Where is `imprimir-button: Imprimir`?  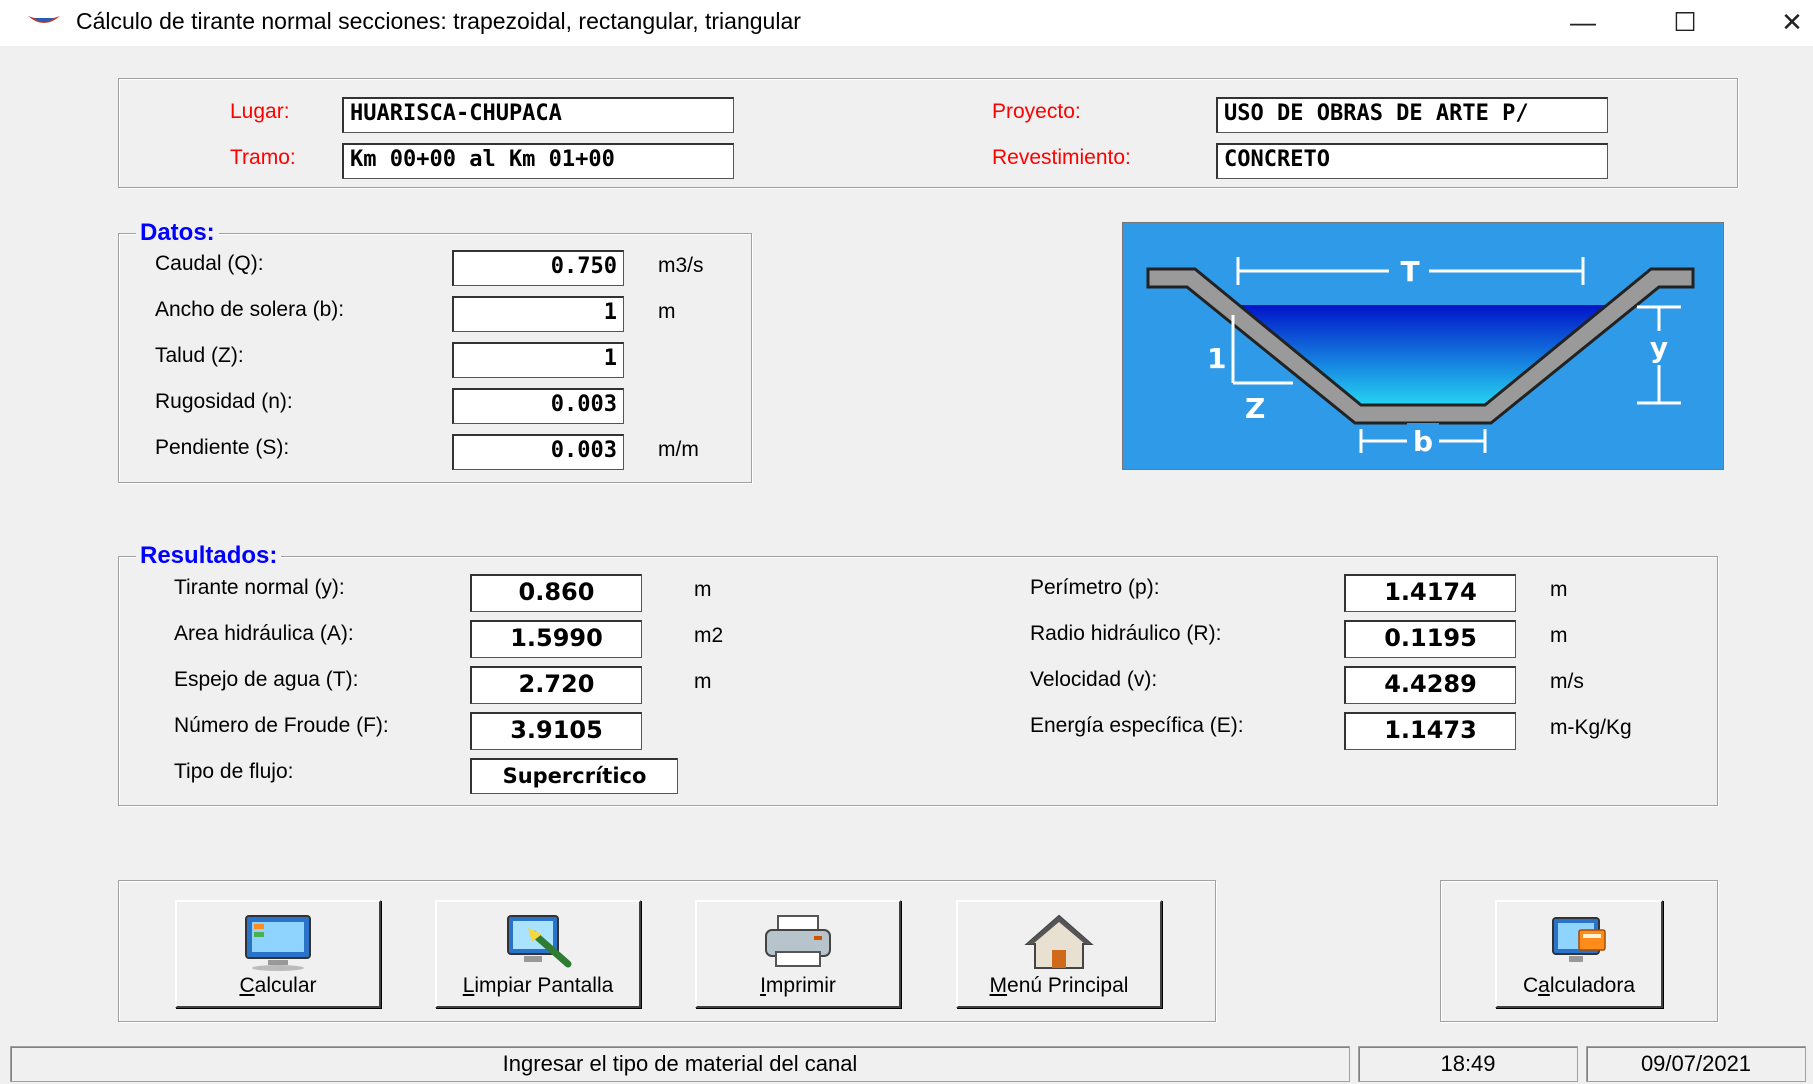 imprimir-button: Imprimir is located at coordinates (798, 954).